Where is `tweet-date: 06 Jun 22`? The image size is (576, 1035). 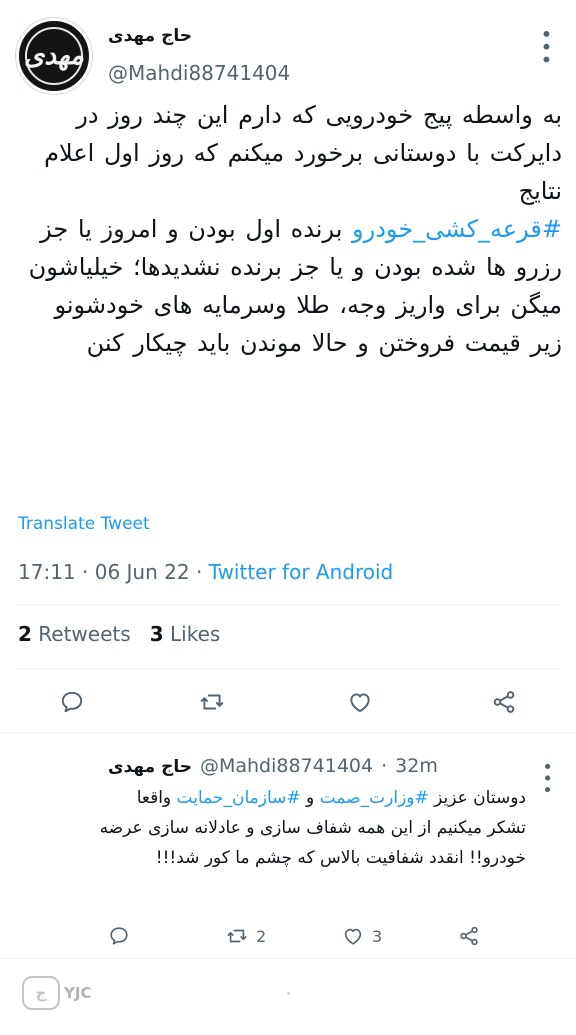
tweet-date: 06 Jun 22 is located at coordinates (142, 572).